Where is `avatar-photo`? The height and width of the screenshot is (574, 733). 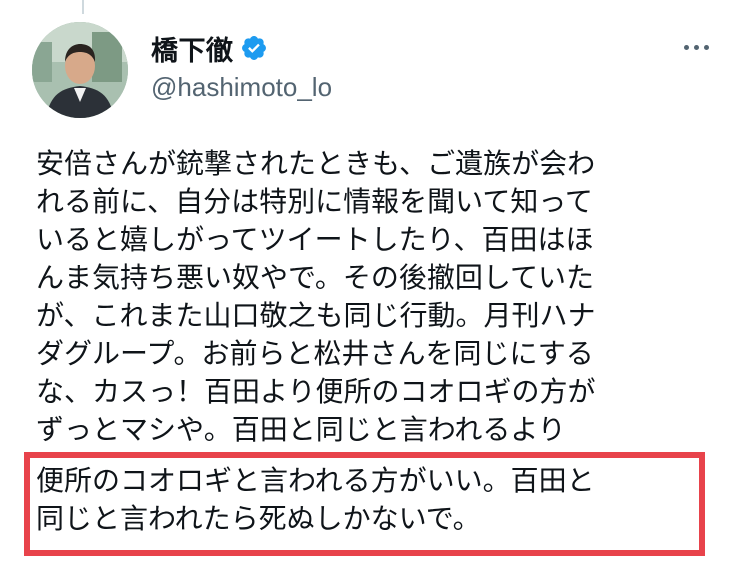
avatar-photo is located at coordinates (80, 70).